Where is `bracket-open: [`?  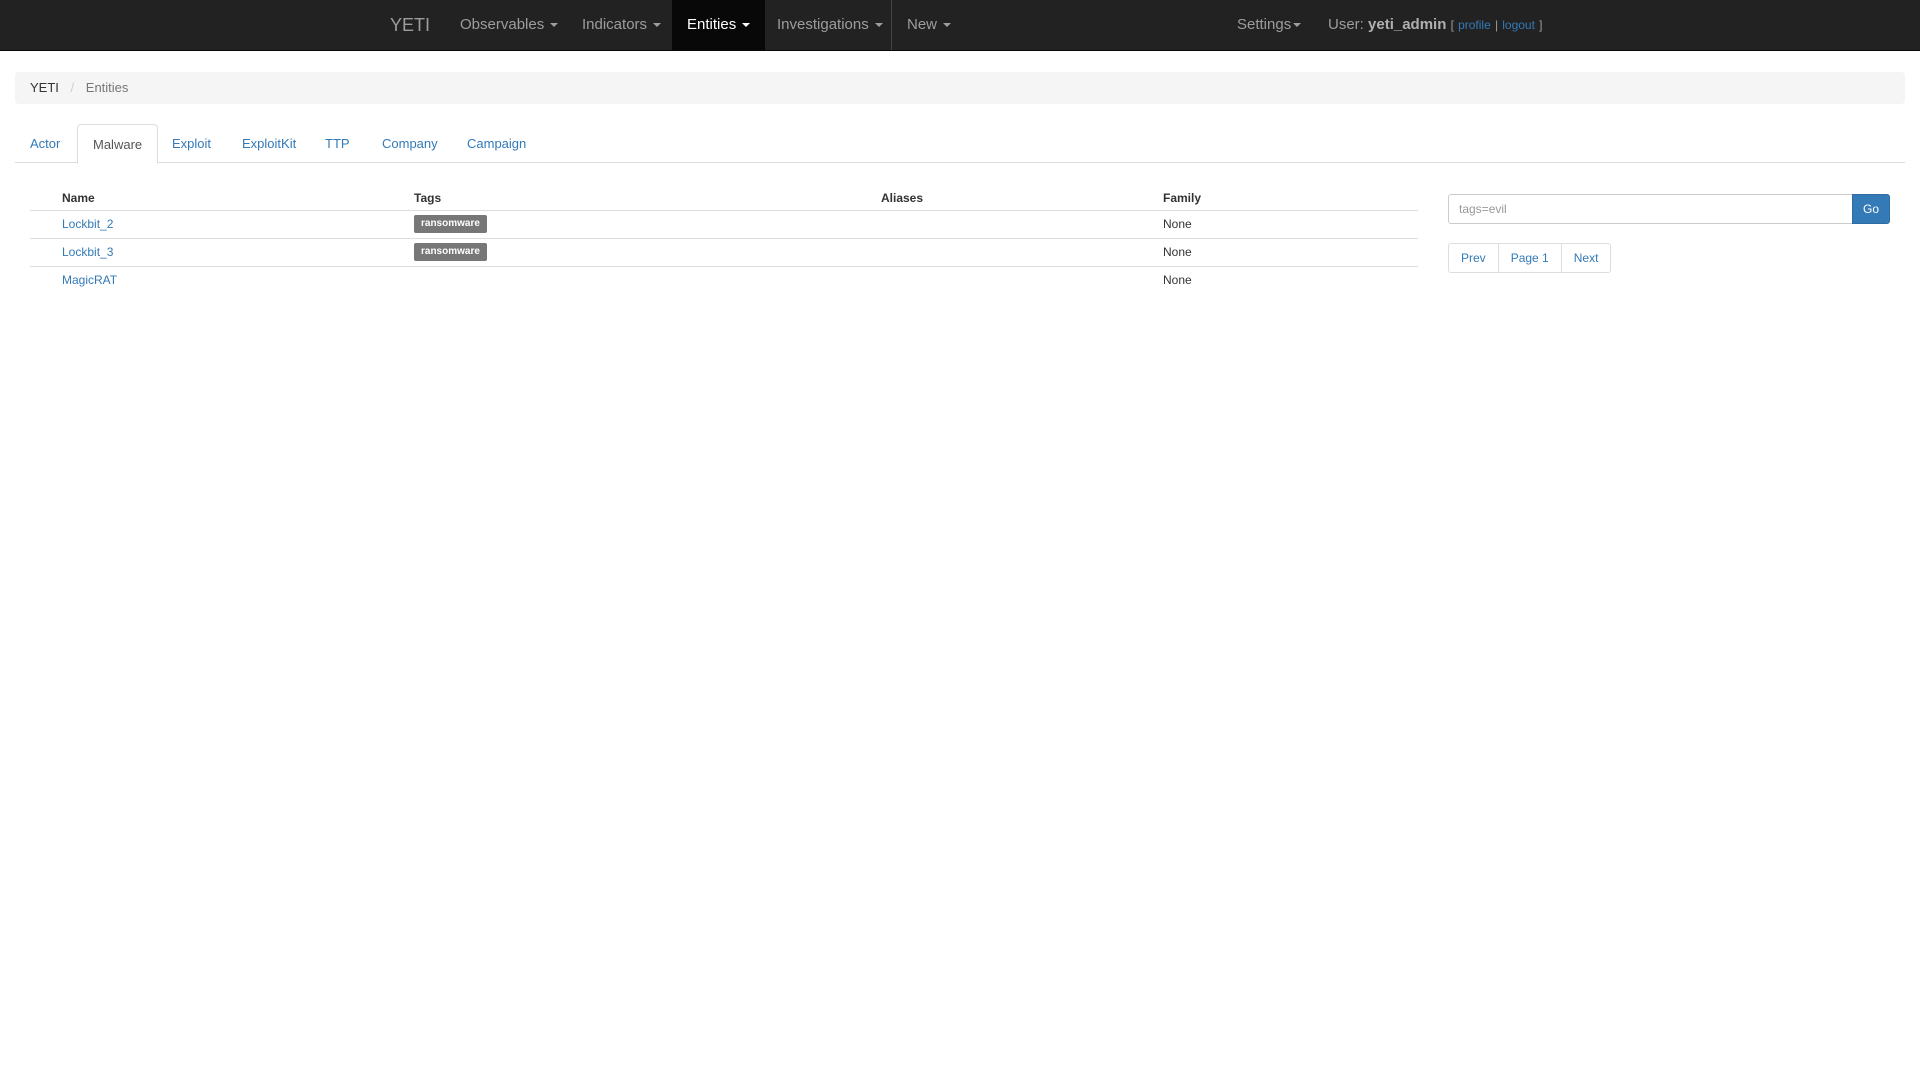 bracket-open: [ is located at coordinates (1452, 25).